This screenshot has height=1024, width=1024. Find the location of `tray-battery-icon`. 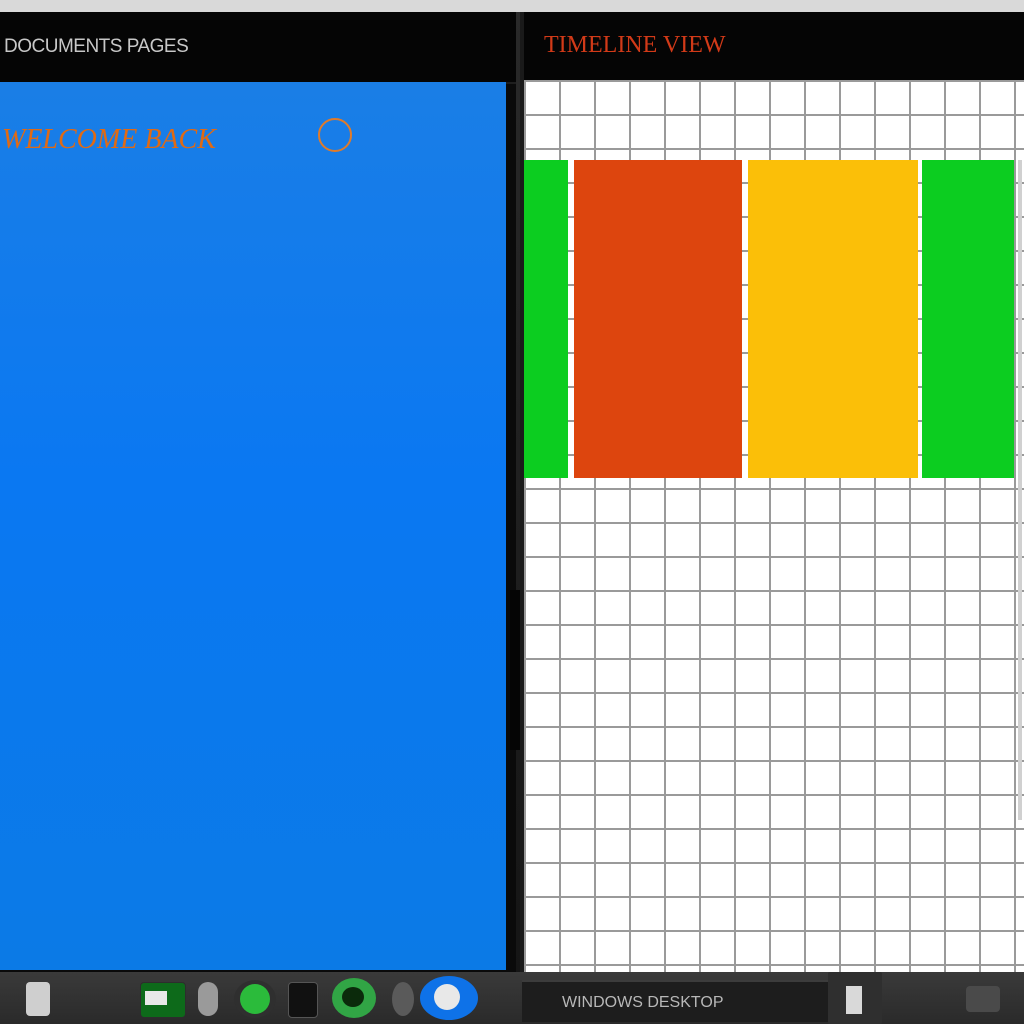

tray-battery-icon is located at coordinates (855, 998).